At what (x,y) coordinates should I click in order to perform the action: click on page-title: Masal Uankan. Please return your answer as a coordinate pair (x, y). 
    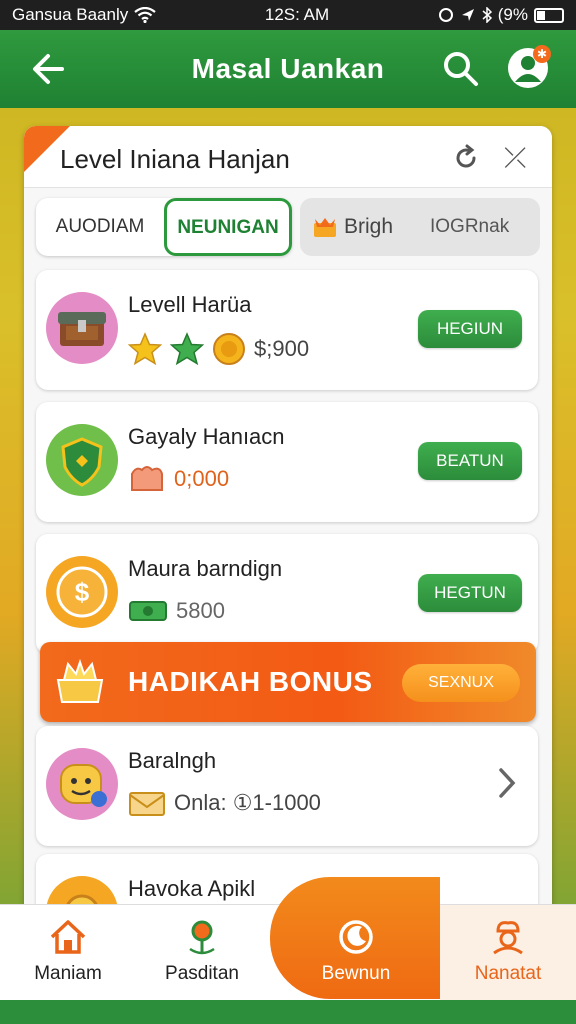
    Looking at the image, I should click on (288, 68).